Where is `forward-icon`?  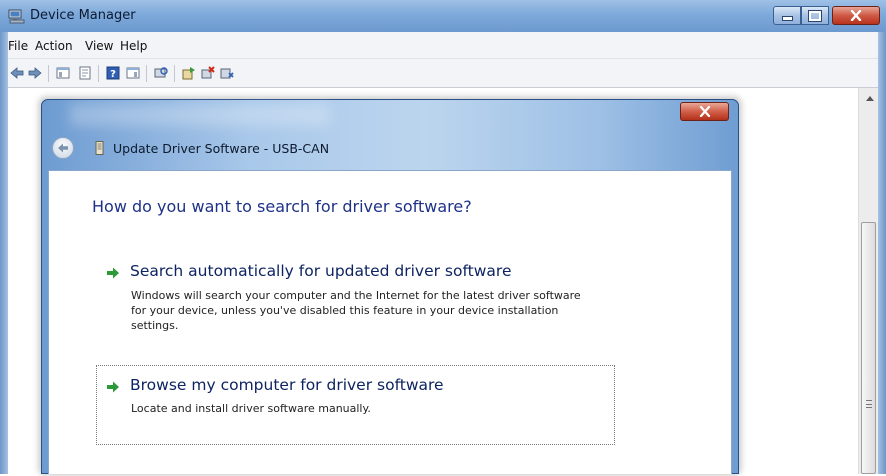 forward-icon is located at coordinates (35, 73).